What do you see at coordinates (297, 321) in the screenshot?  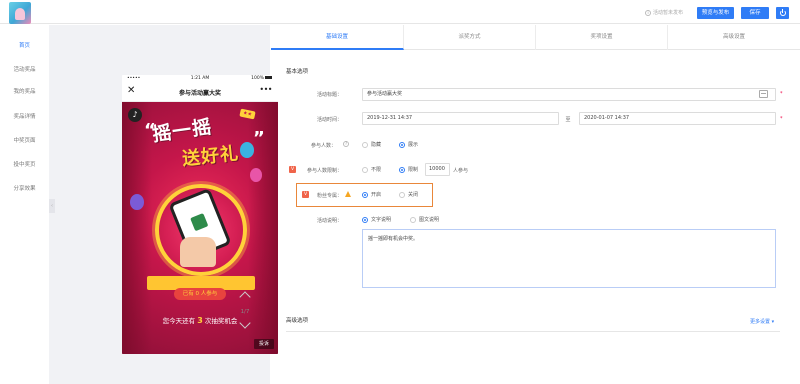 I see `advanced-section-title: 高级选项` at bounding box center [297, 321].